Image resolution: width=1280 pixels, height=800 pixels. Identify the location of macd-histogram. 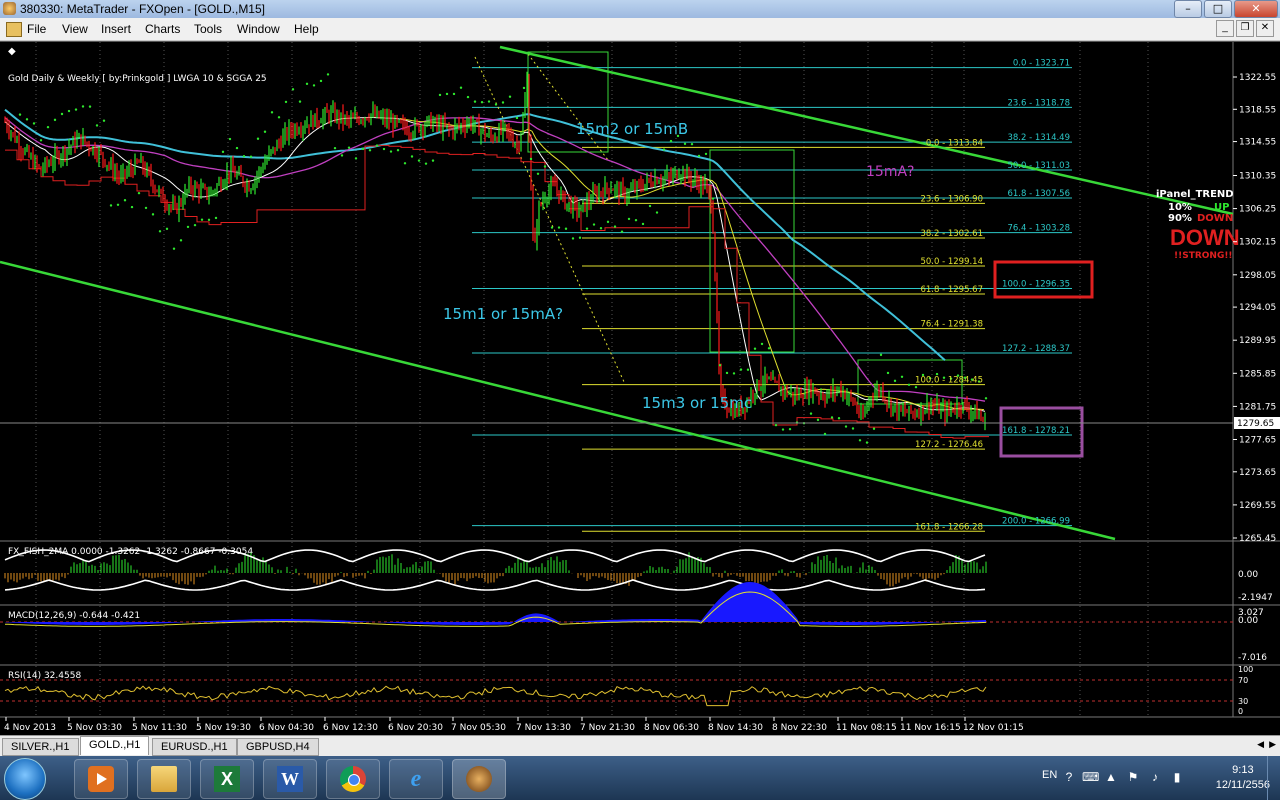
(495, 603).